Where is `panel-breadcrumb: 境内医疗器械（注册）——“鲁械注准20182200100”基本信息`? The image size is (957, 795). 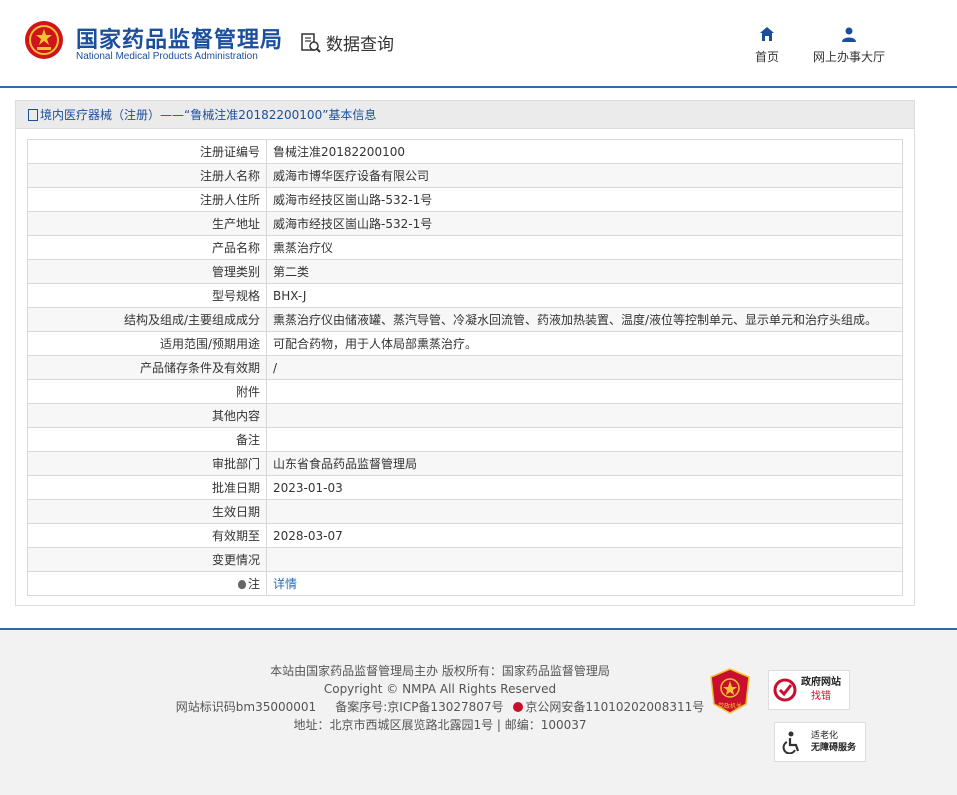 panel-breadcrumb: 境内医疗器械（注册）——“鲁械注准20182200100”基本信息 is located at coordinates (465, 115).